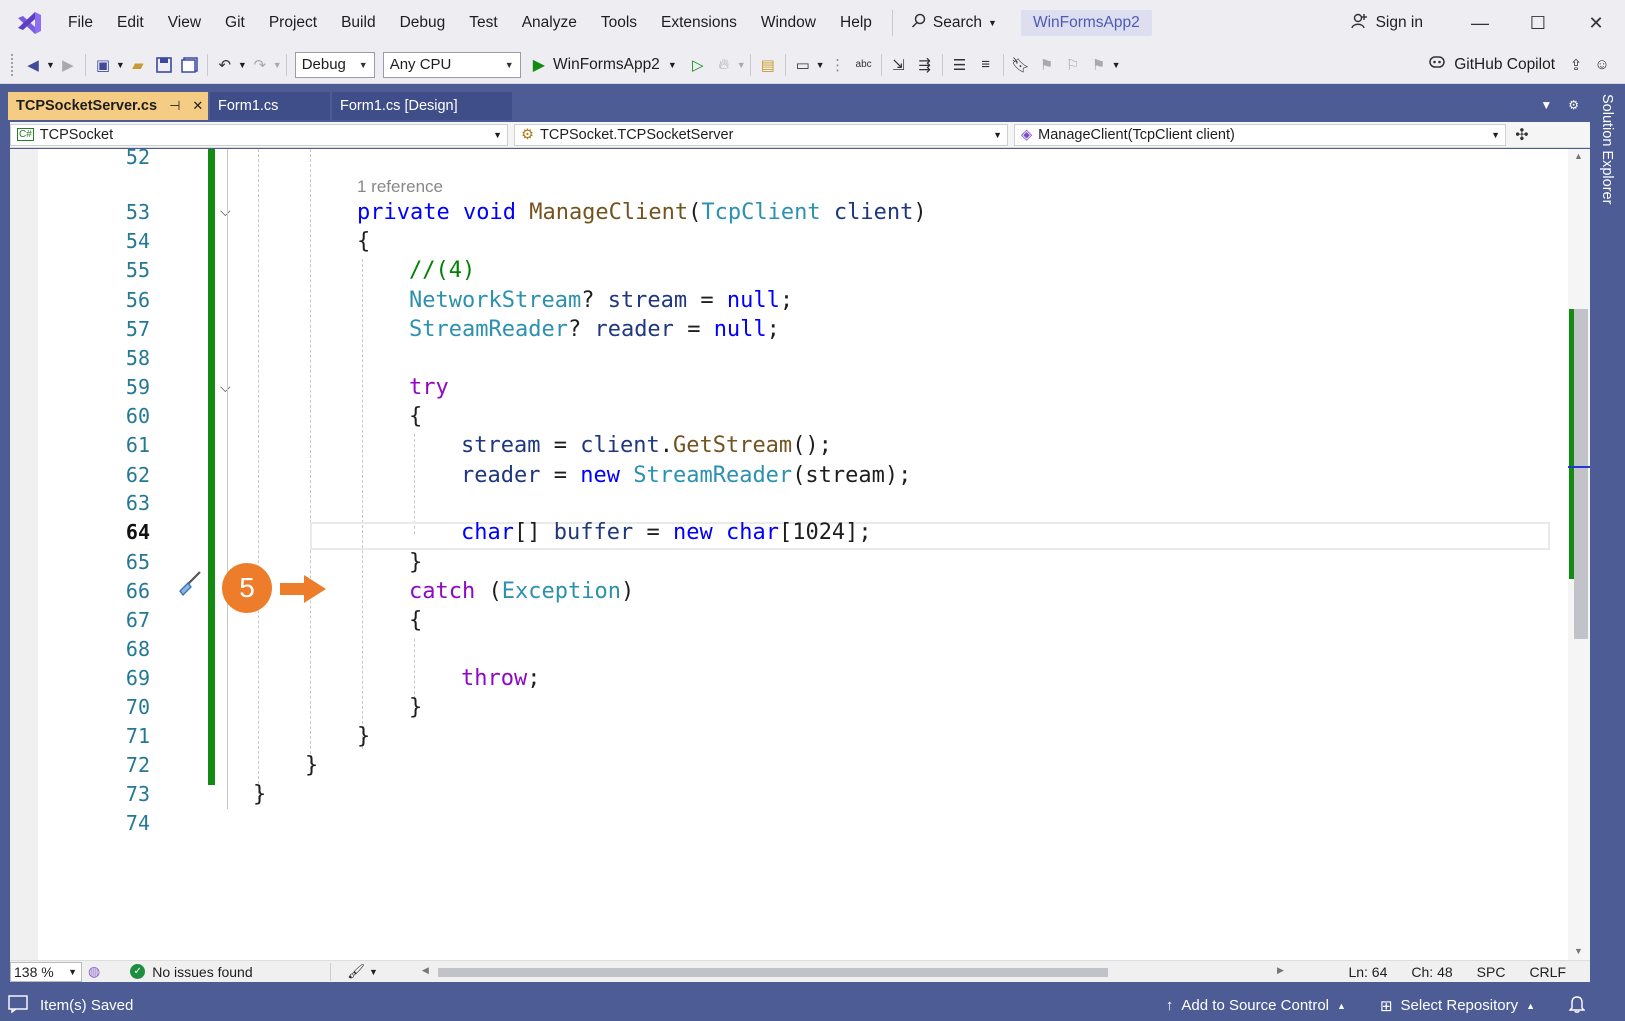 This screenshot has height=1021, width=1625. I want to click on window-layout-icon: ▭, so click(803, 65).